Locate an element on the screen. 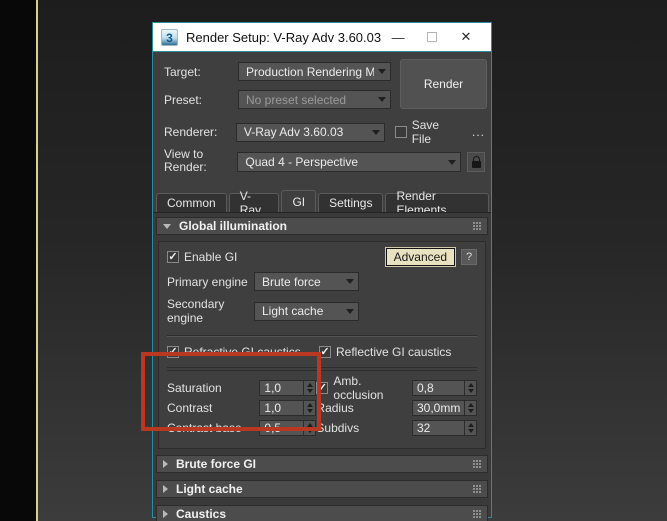 The width and height of the screenshot is (667, 521). window-titlebar: 3 Render Setup: V-Ray Adv 3.60.03 — ✕ is located at coordinates (322, 37).